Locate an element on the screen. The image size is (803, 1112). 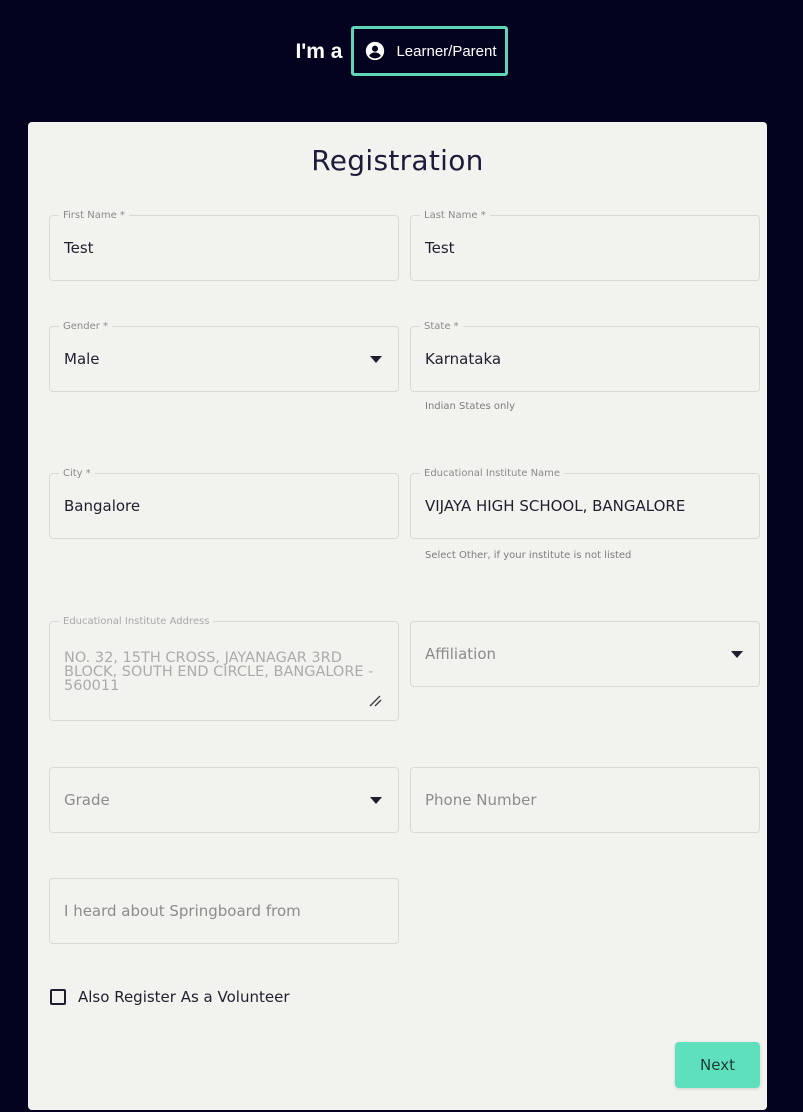
state-label: State * is located at coordinates (441, 326).